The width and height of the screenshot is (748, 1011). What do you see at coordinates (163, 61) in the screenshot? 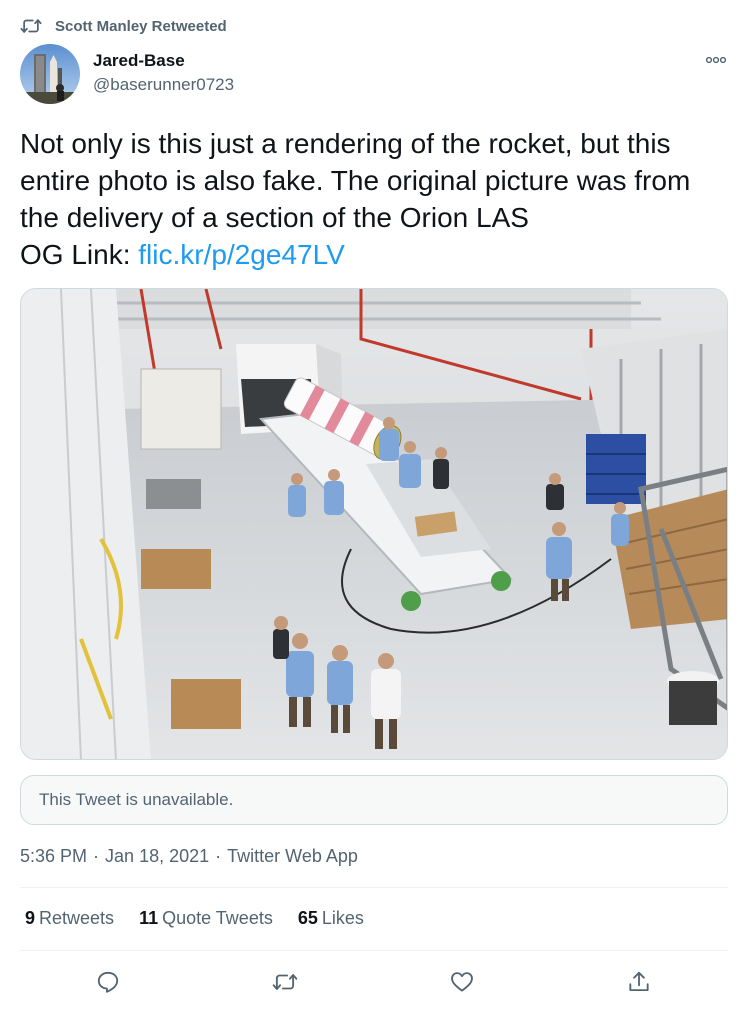
I see `author-name: Jared-Base` at bounding box center [163, 61].